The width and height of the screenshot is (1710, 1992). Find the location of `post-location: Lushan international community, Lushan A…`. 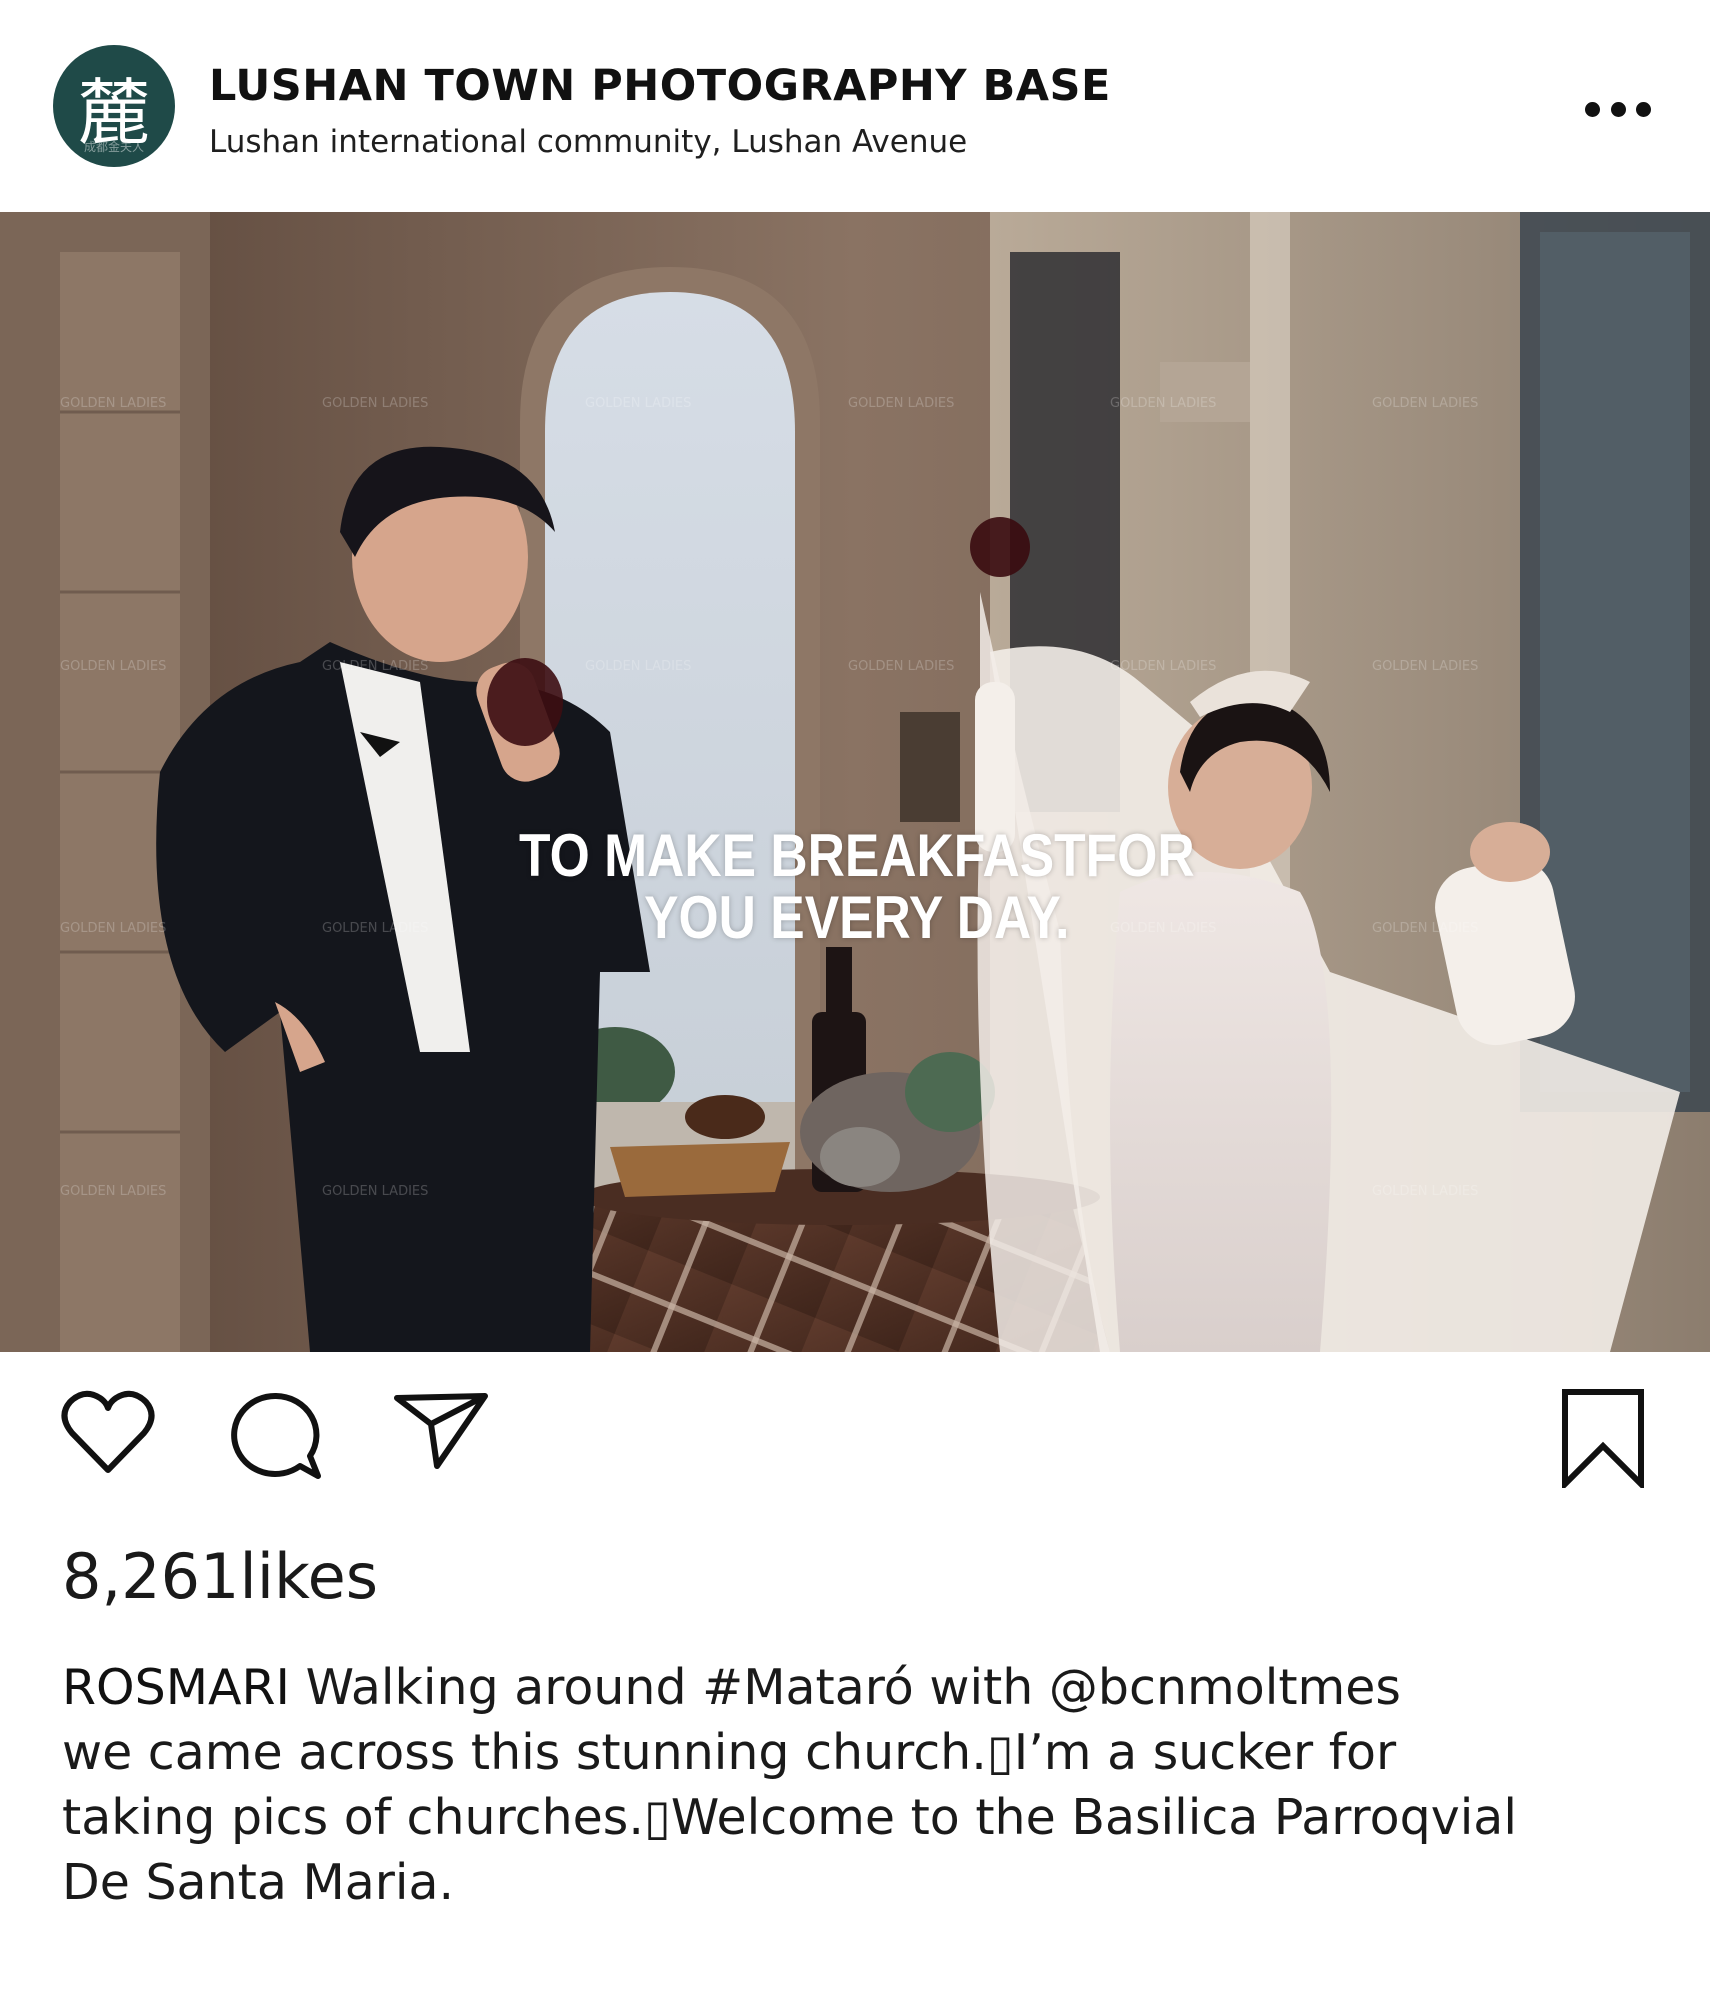

post-location: Lushan international community, Lushan A… is located at coordinates (588, 142).